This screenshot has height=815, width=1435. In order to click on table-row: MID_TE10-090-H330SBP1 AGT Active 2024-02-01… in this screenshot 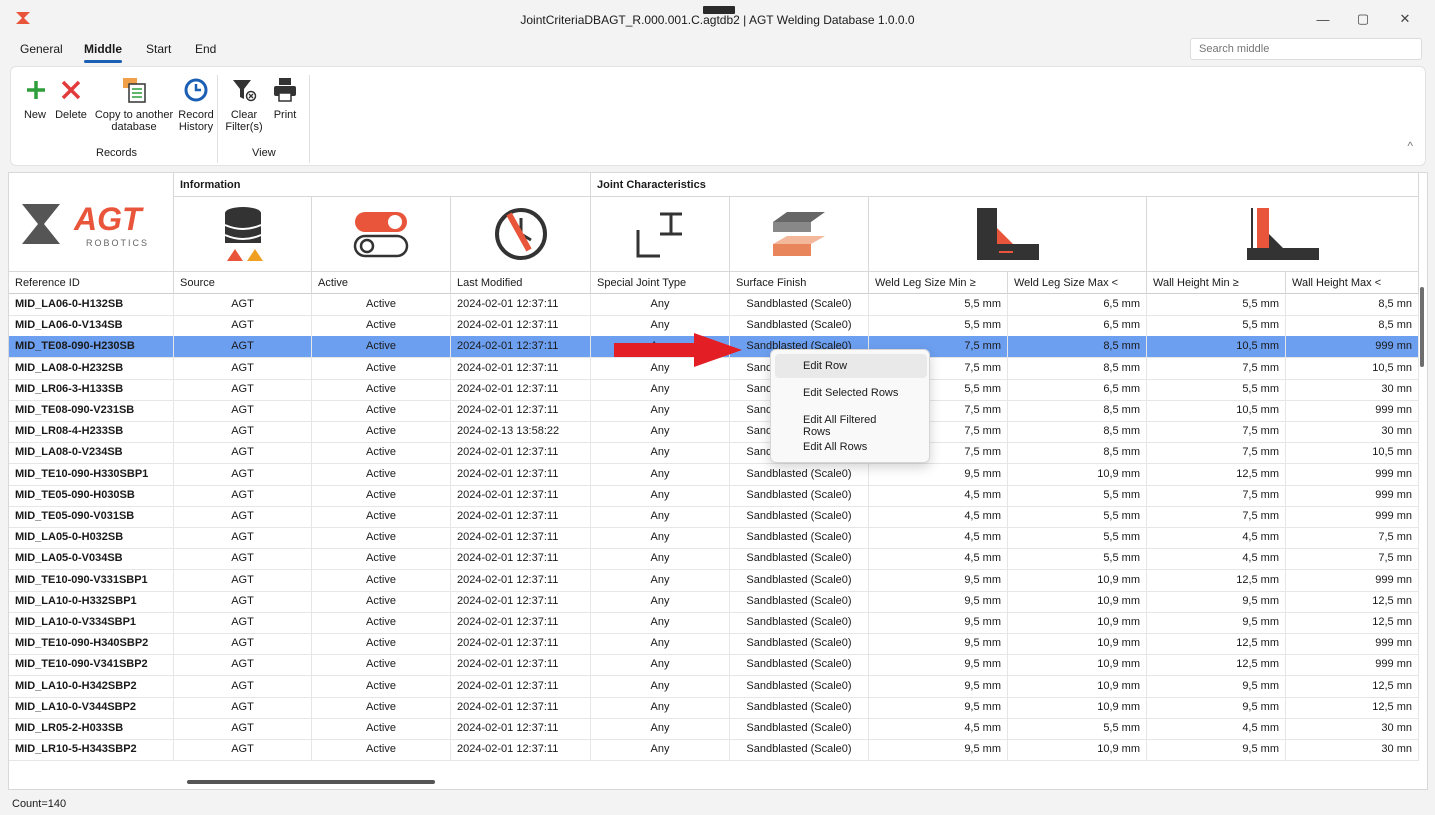, I will do `click(714, 474)`.